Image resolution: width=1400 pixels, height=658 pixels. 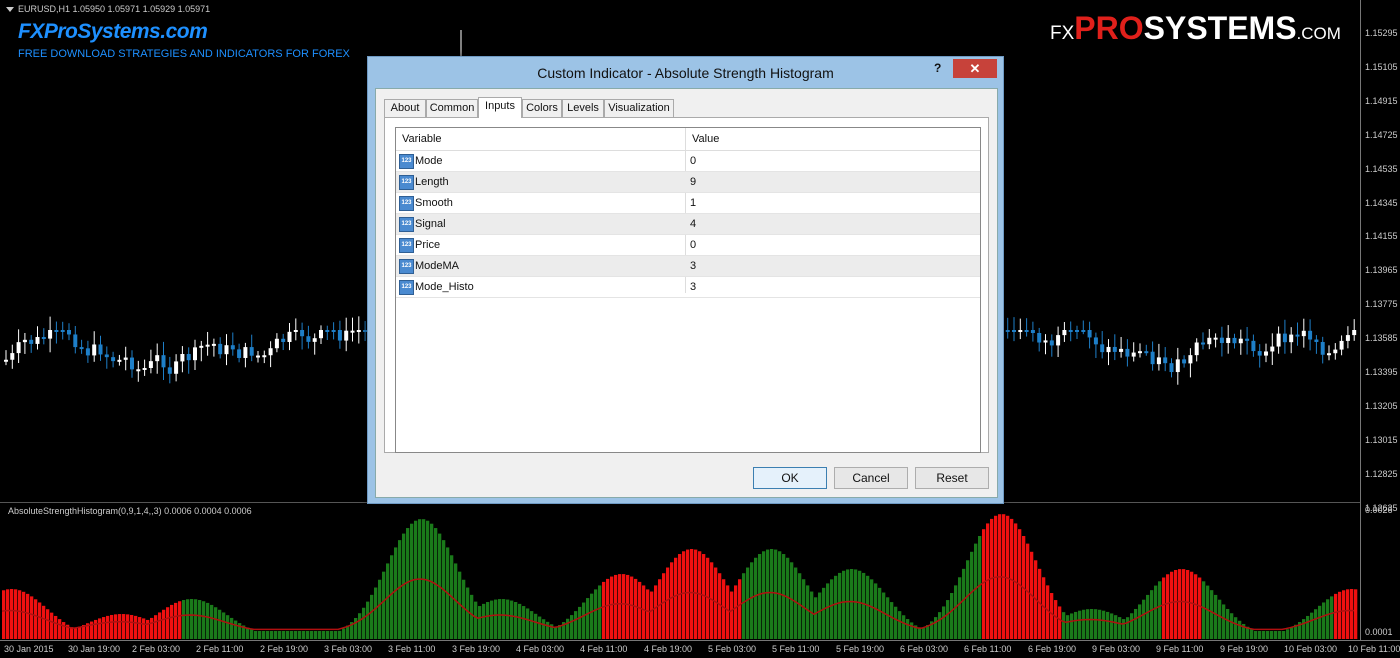 What do you see at coordinates (452, 108) in the screenshot?
I see `tab-common: Common` at bounding box center [452, 108].